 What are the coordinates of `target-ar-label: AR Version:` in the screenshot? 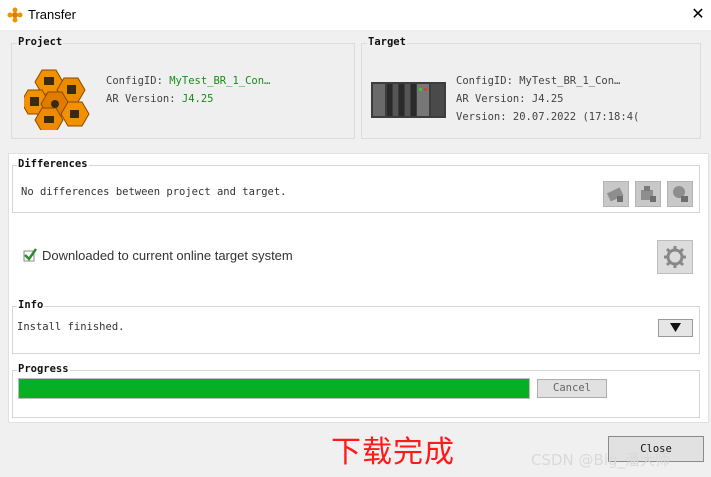 It's located at (491, 99).